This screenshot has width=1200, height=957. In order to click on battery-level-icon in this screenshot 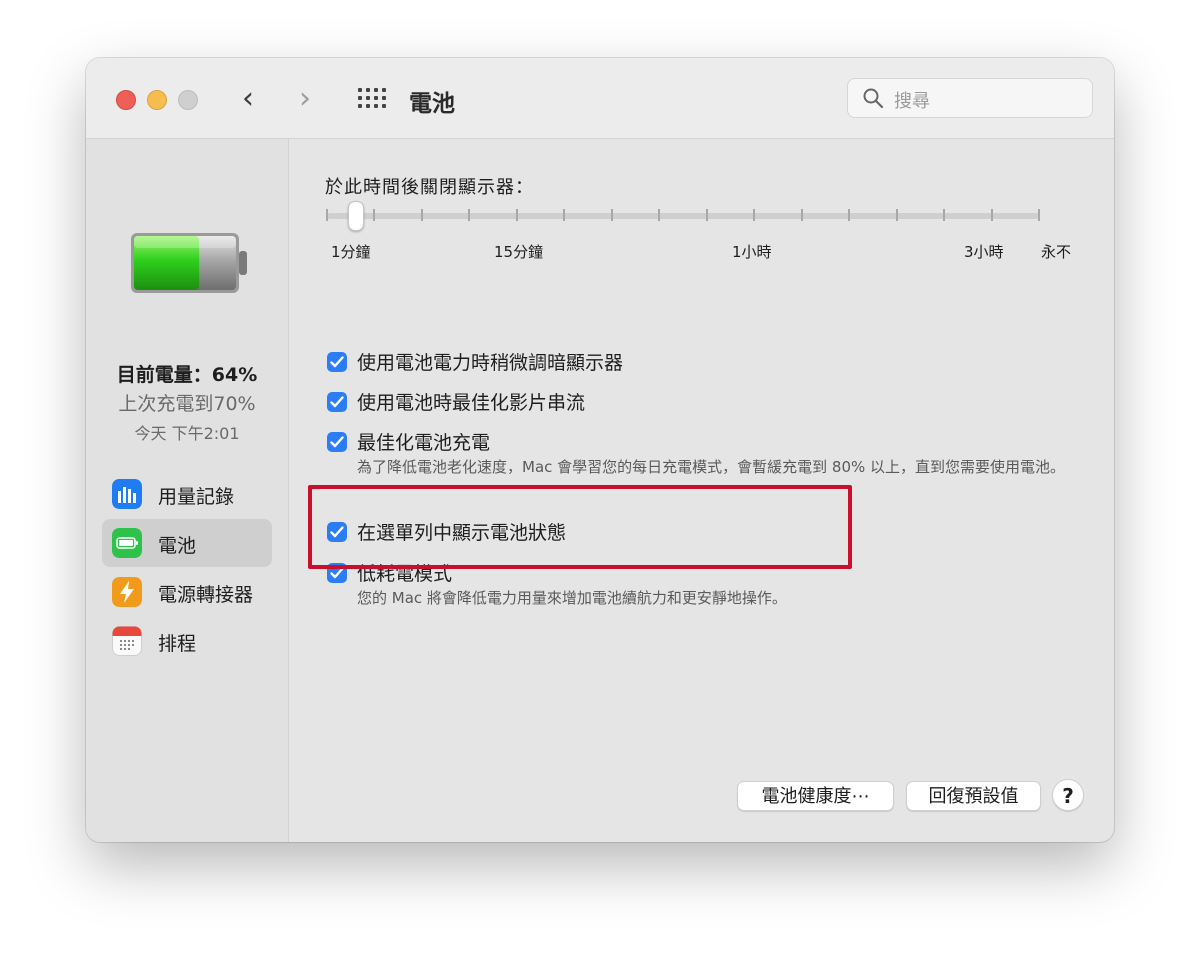, I will do `click(189, 263)`.